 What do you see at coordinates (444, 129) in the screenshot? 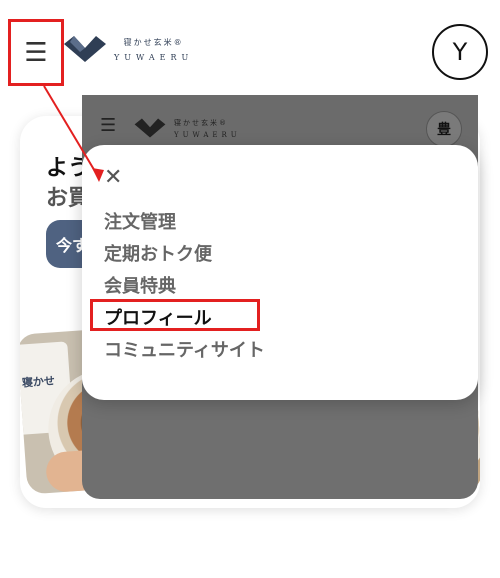
I see `mini-avatar: 豊` at bounding box center [444, 129].